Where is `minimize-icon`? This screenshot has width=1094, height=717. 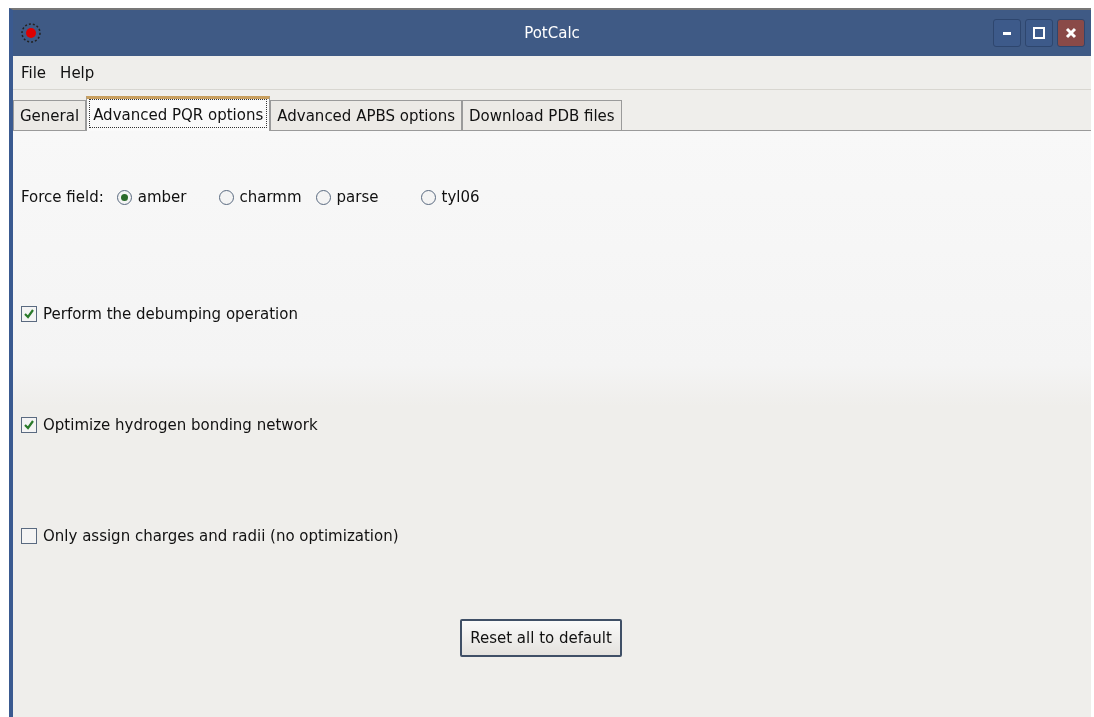 minimize-icon is located at coordinates (1007, 33).